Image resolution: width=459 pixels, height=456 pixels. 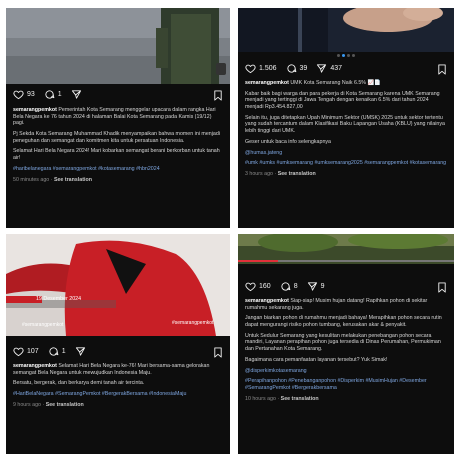 I want to click on comment-button: 8, so click(x=289, y=286).